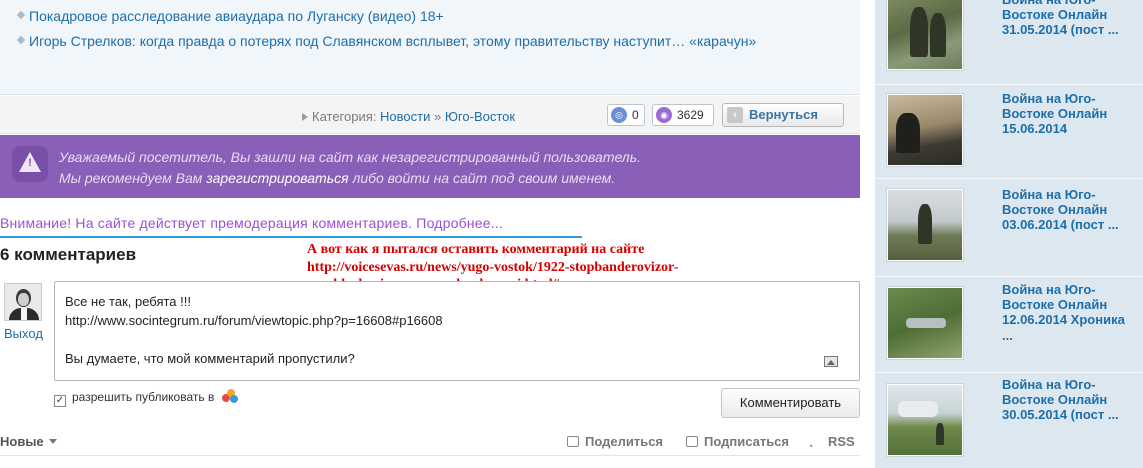 The image size is (1143, 468). I want to click on views-count: 3629, so click(690, 115).